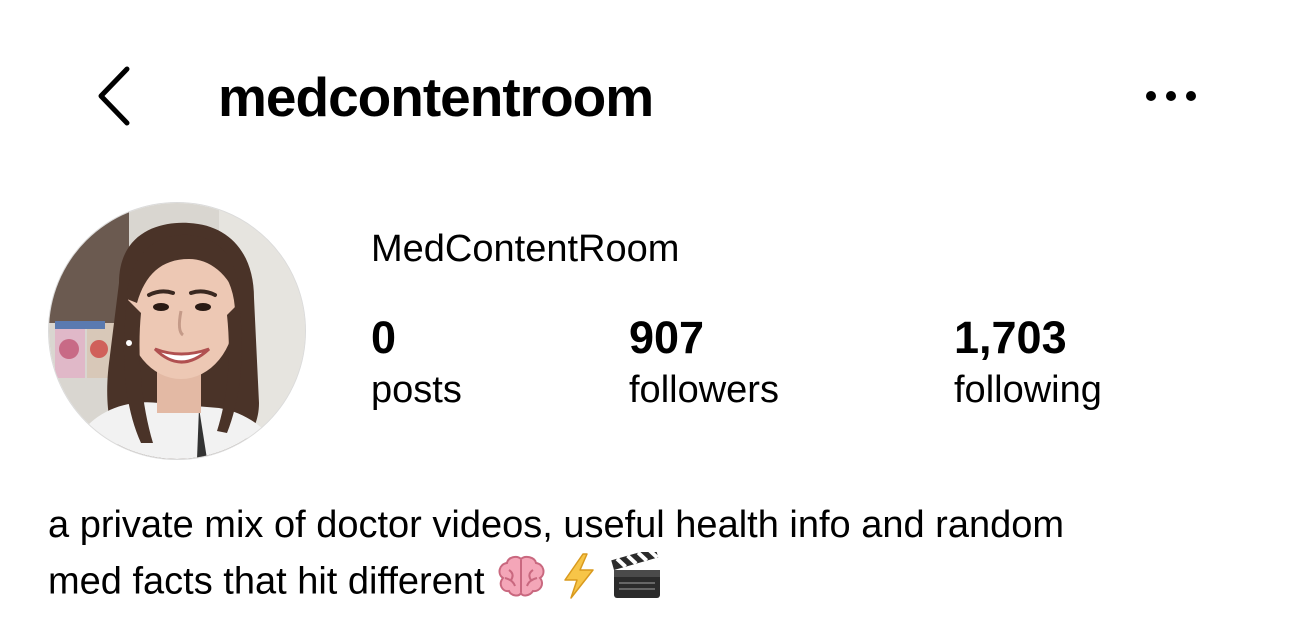 Image resolution: width=1290 pixels, height=629 pixels. What do you see at coordinates (416, 390) in the screenshot?
I see `posts-label: posts` at bounding box center [416, 390].